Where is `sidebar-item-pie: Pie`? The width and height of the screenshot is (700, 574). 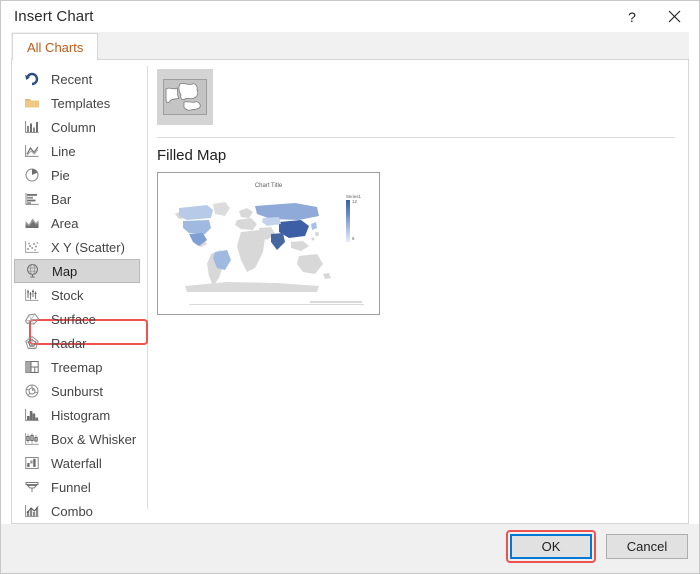
sidebar-item-pie: Pie is located at coordinates (79, 175).